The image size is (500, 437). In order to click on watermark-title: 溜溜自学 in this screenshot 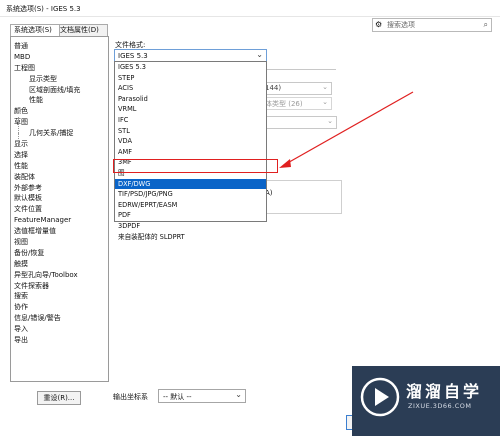, I will do `click(444, 391)`.